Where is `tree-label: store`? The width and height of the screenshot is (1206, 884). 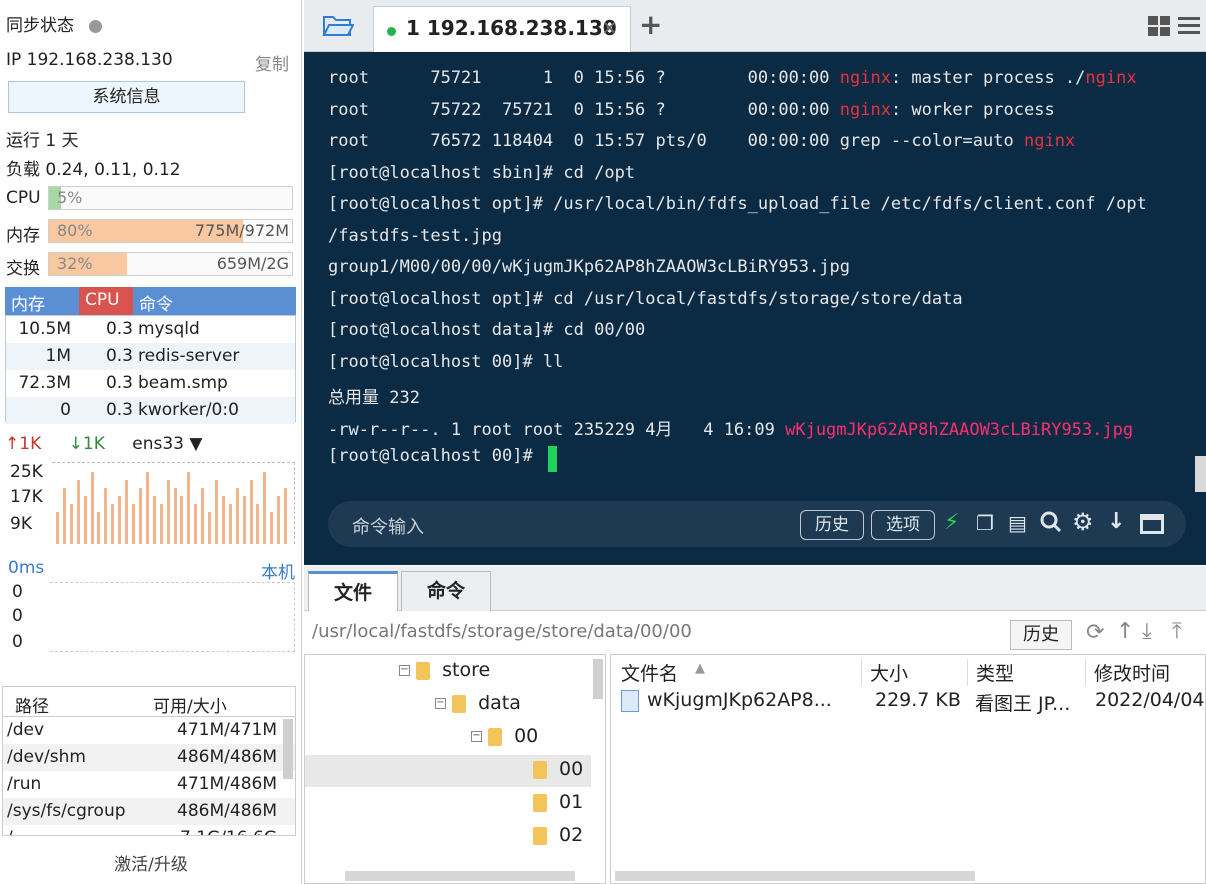 tree-label: store is located at coordinates (466, 670).